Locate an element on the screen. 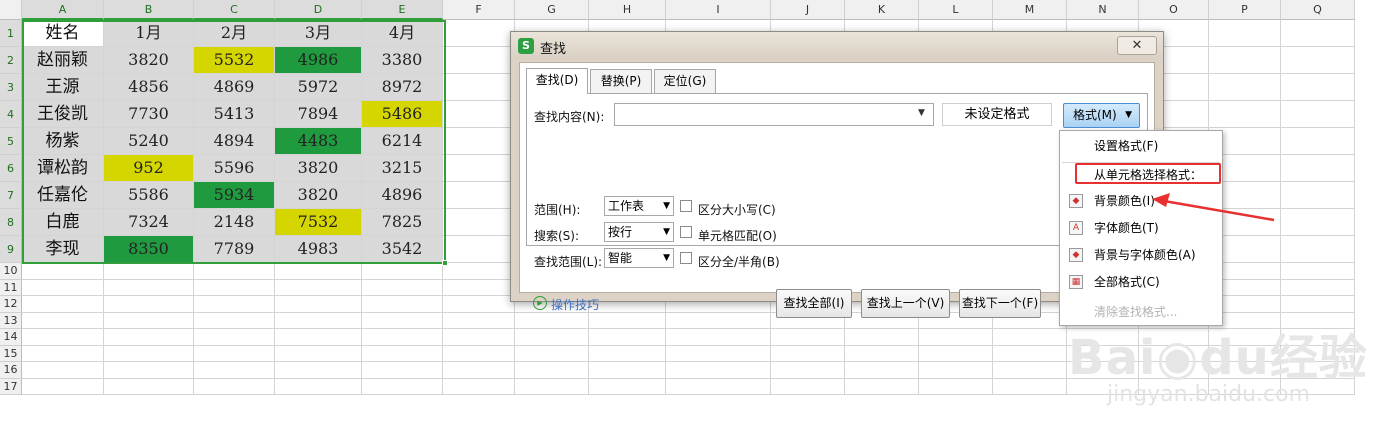  row-header-11: 11 is located at coordinates (11, 287).